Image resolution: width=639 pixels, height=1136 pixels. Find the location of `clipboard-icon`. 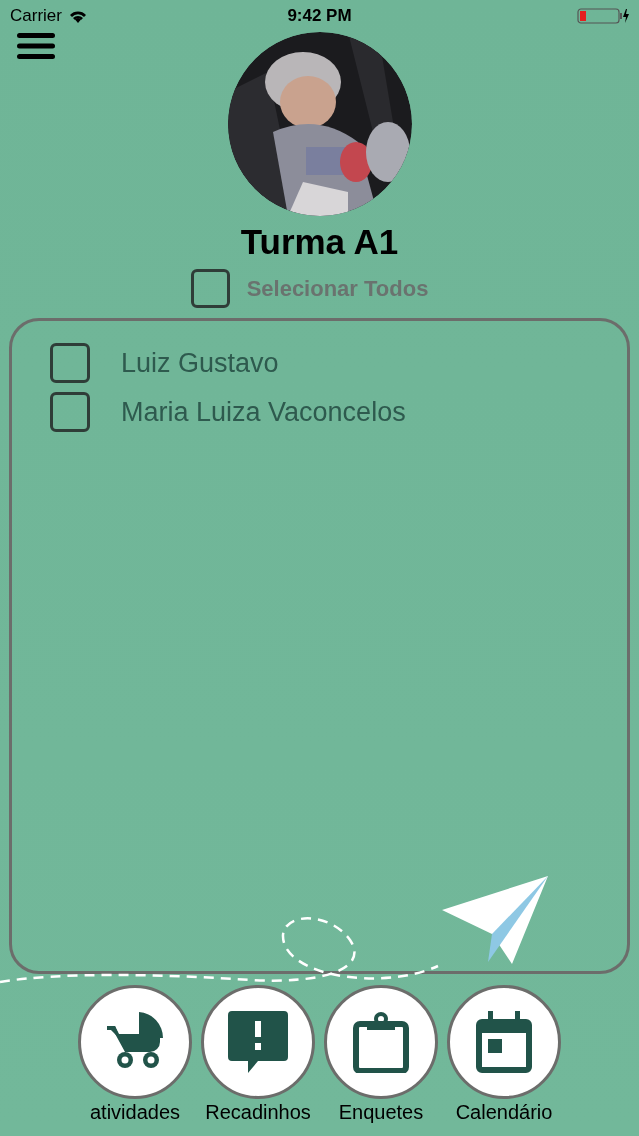

clipboard-icon is located at coordinates (381, 1042).